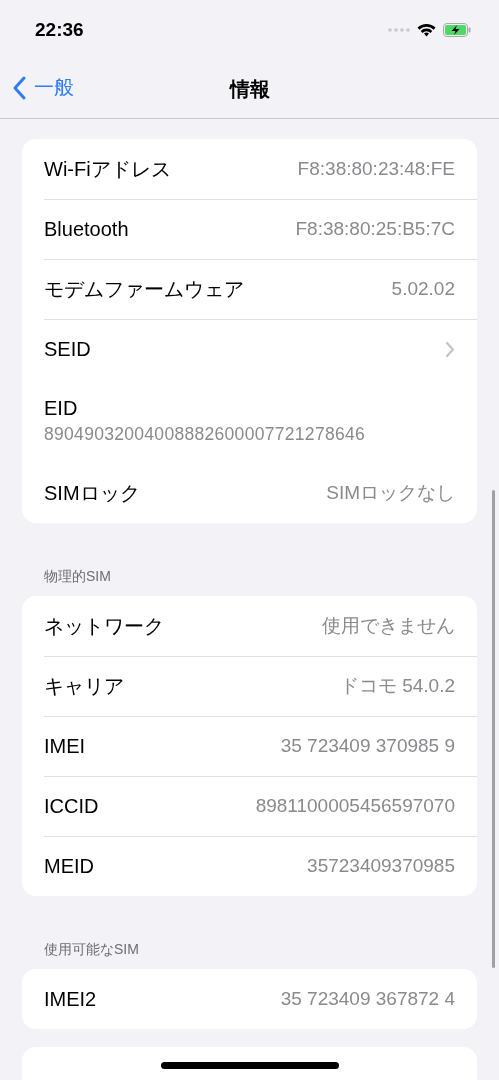  What do you see at coordinates (367, 999) in the screenshot?
I see `row-value: 35 723409 367872 4` at bounding box center [367, 999].